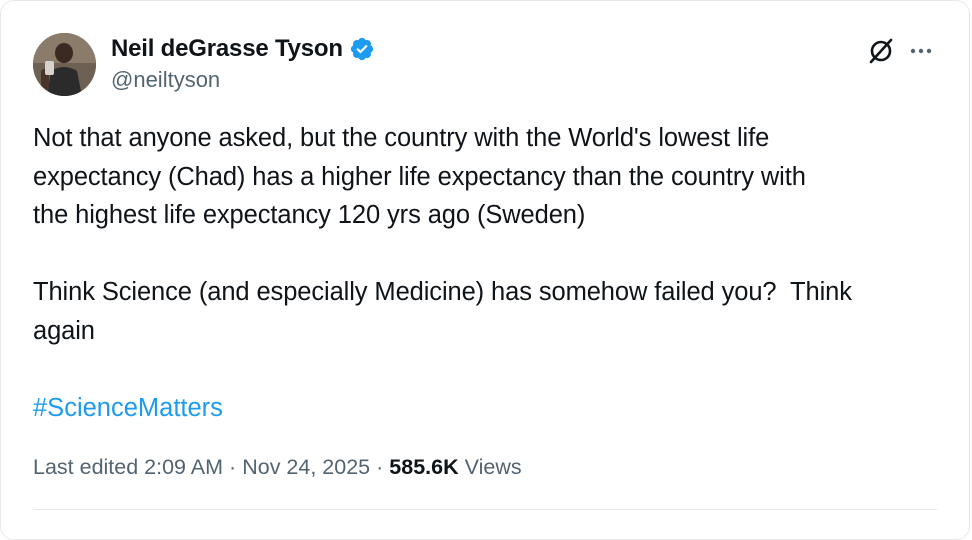 The image size is (972, 540). Describe the element at coordinates (227, 49) in the screenshot. I see `author-name: Neil deGrasse Tyson` at that location.